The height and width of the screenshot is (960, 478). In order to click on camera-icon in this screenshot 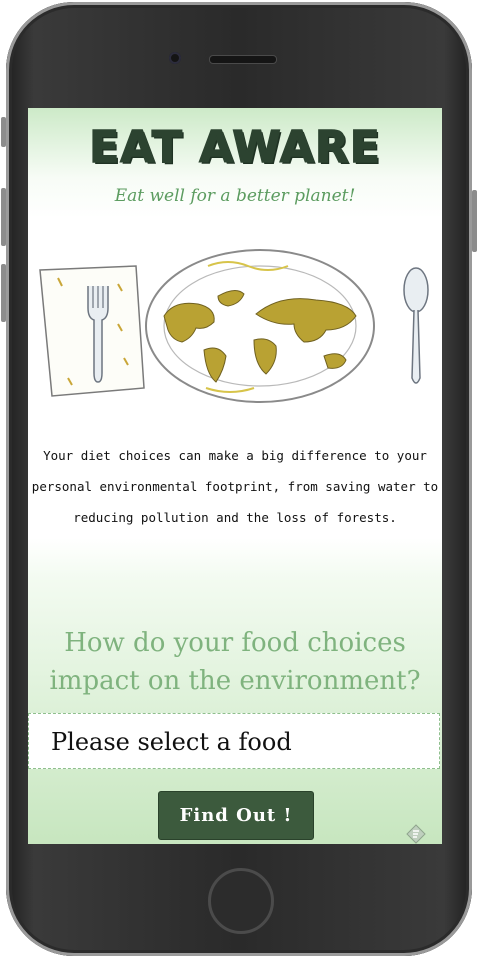, I will do `click(175, 58)`.